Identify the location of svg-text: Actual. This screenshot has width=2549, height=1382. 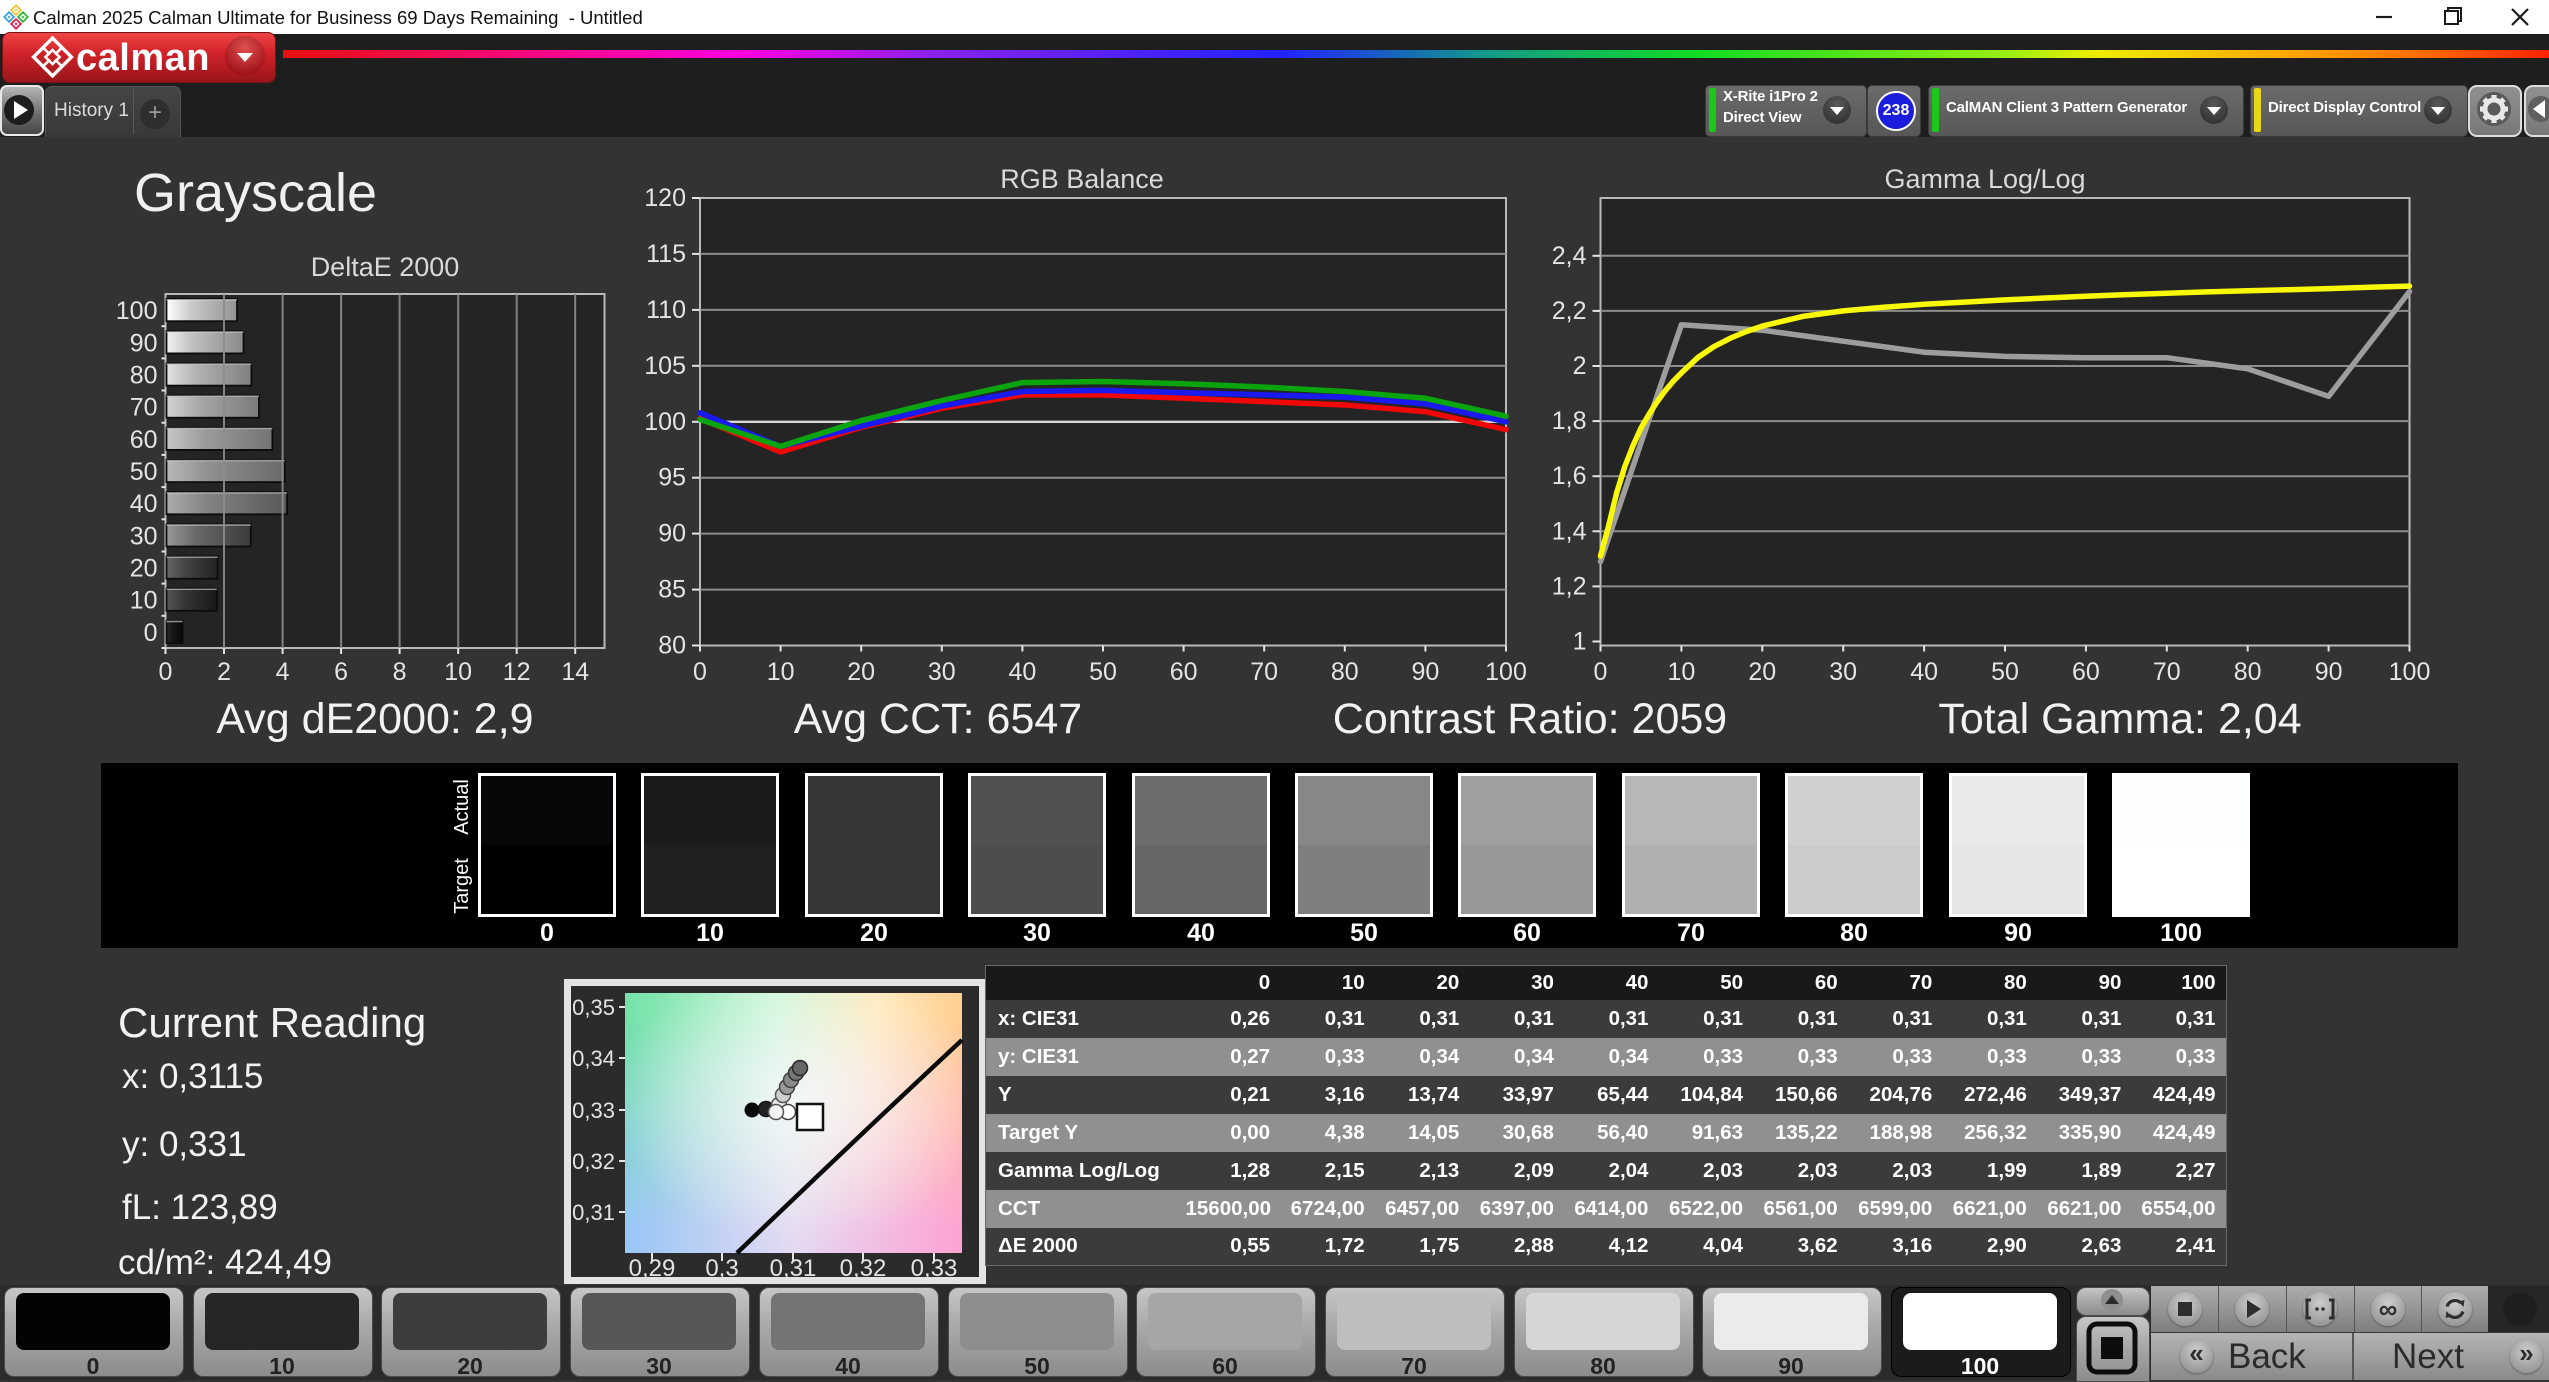
(462, 807).